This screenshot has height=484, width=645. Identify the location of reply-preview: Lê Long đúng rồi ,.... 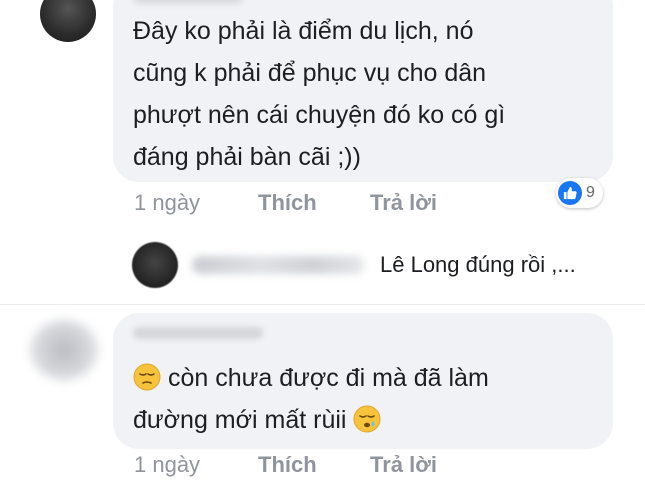
(478, 265).